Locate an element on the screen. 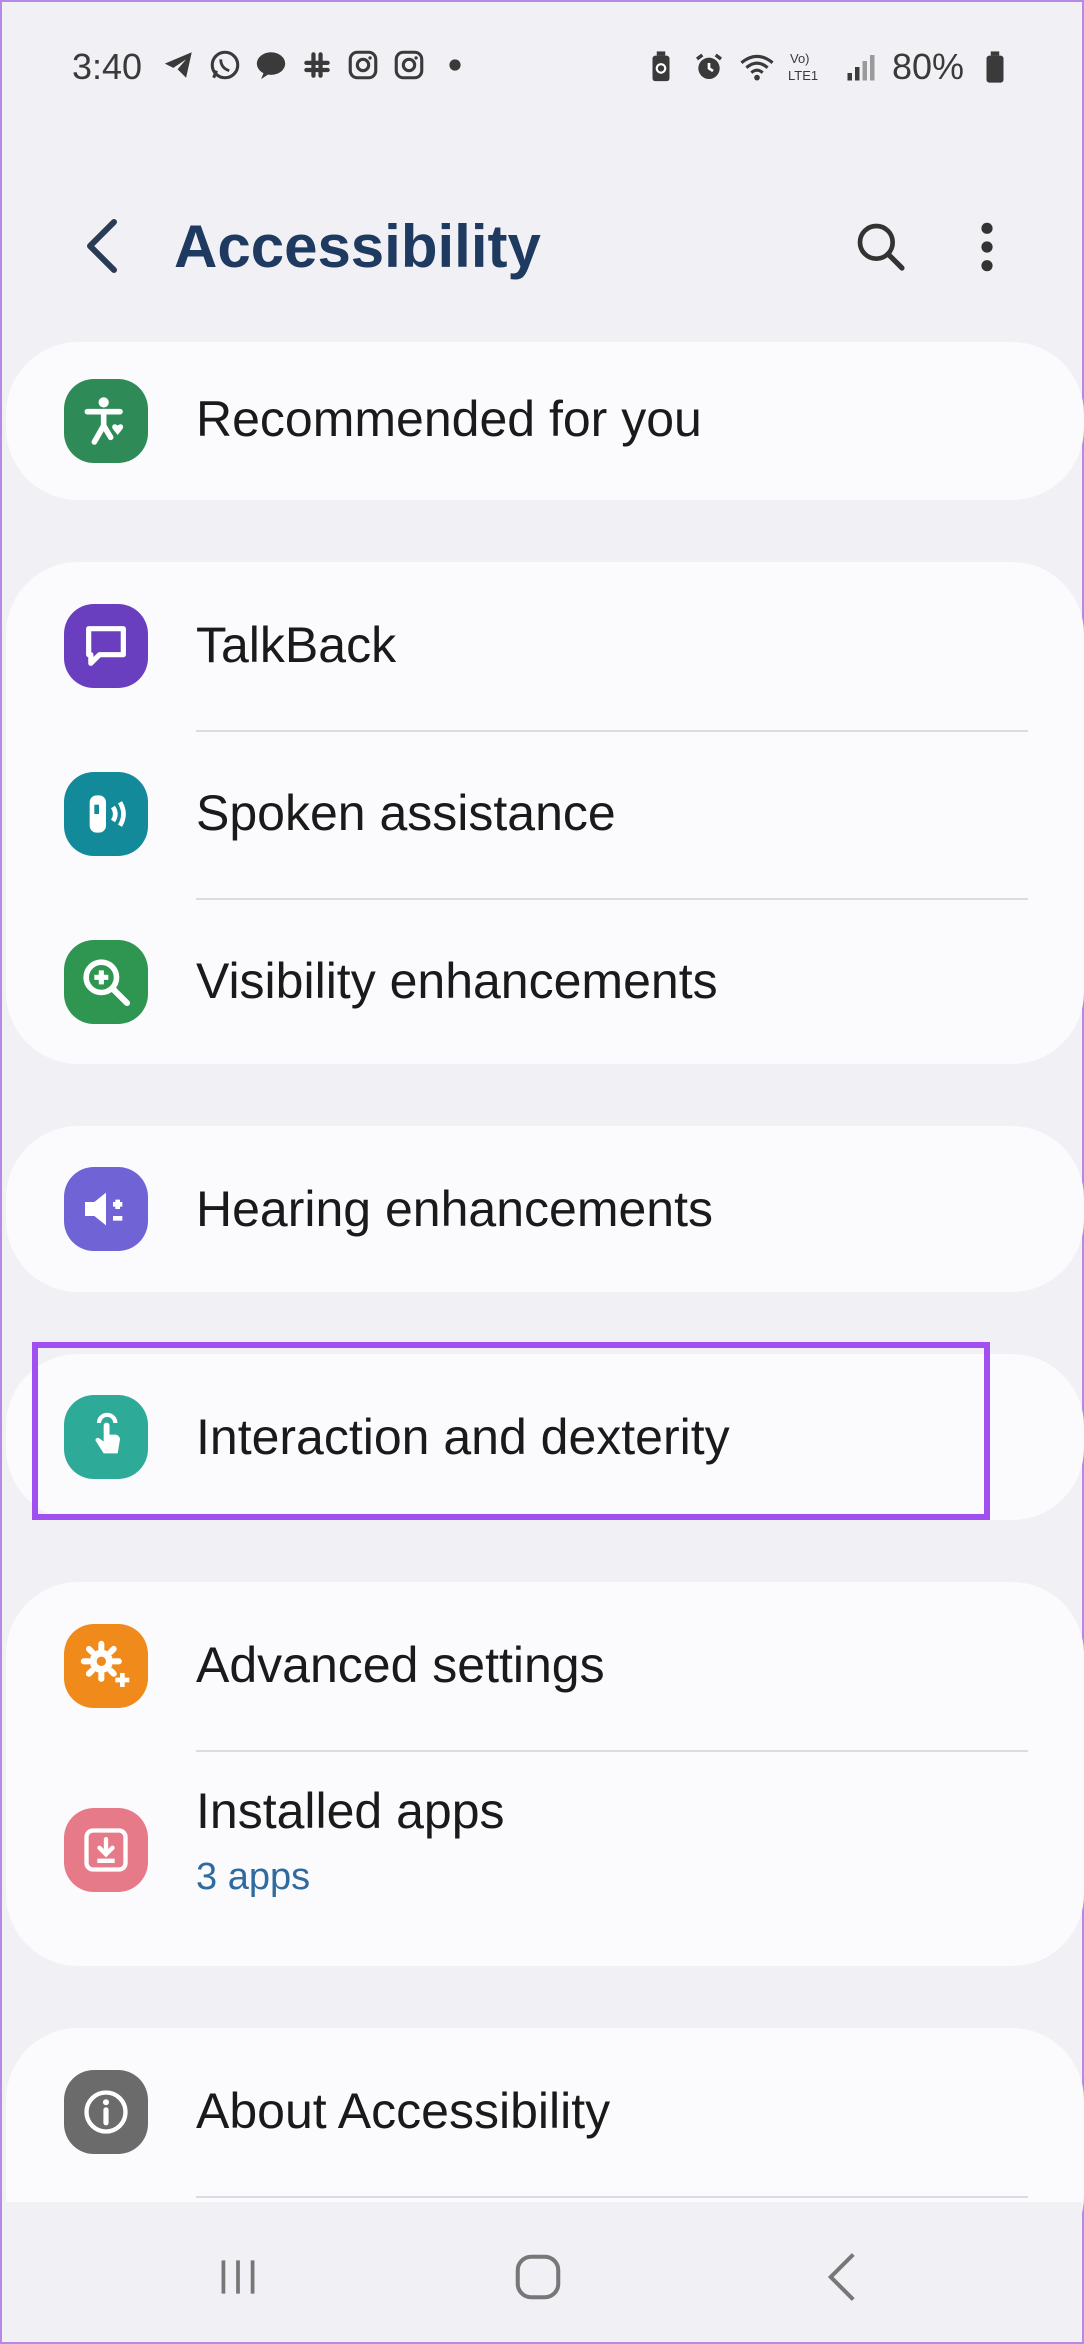 The width and height of the screenshot is (1084, 2344). divider is located at coordinates (612, 2197).